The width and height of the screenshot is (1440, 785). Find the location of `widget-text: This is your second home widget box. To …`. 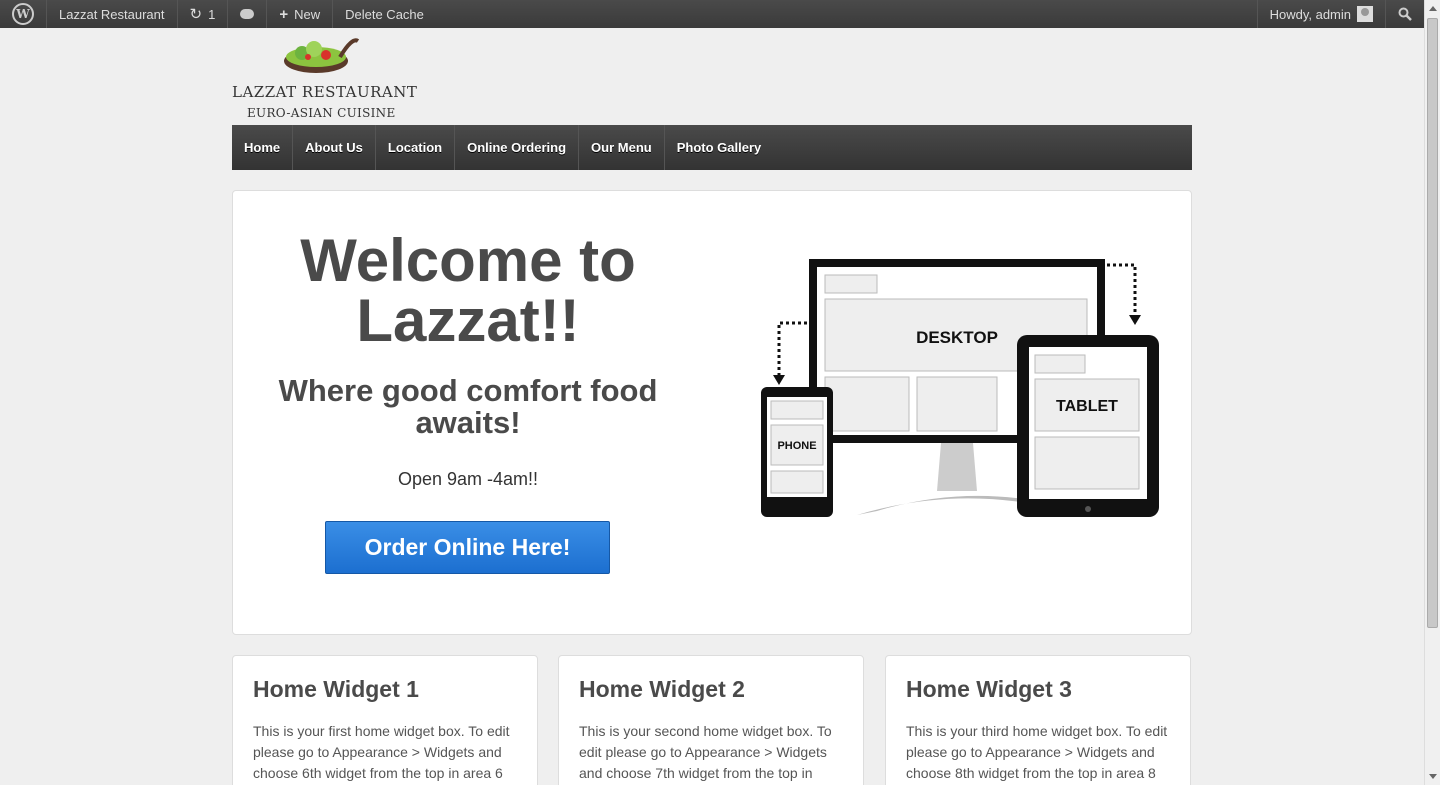

widget-text: This is your second home widget box. To … is located at coordinates (705, 752).